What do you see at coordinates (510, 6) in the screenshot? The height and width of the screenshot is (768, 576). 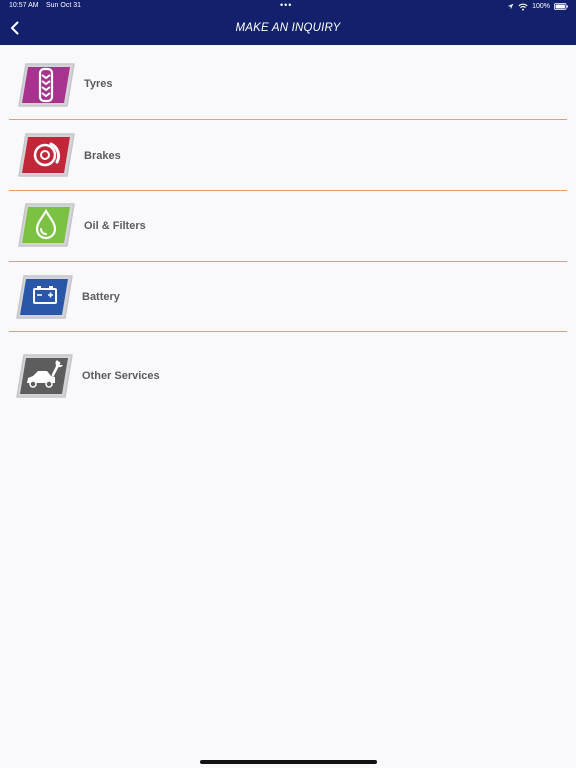 I see `location-icon` at bounding box center [510, 6].